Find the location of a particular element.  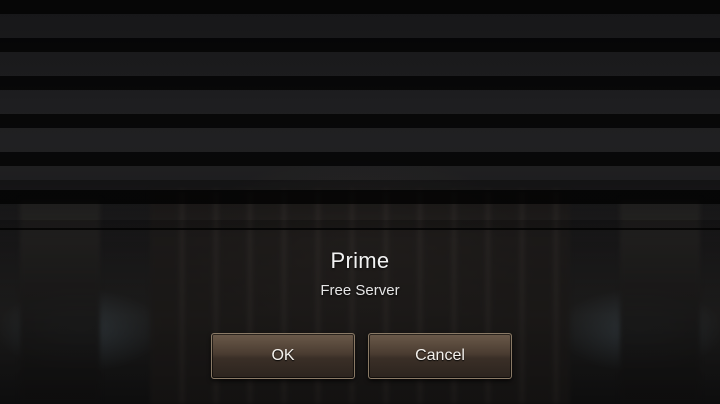

ok-button: OK is located at coordinates (283, 356).